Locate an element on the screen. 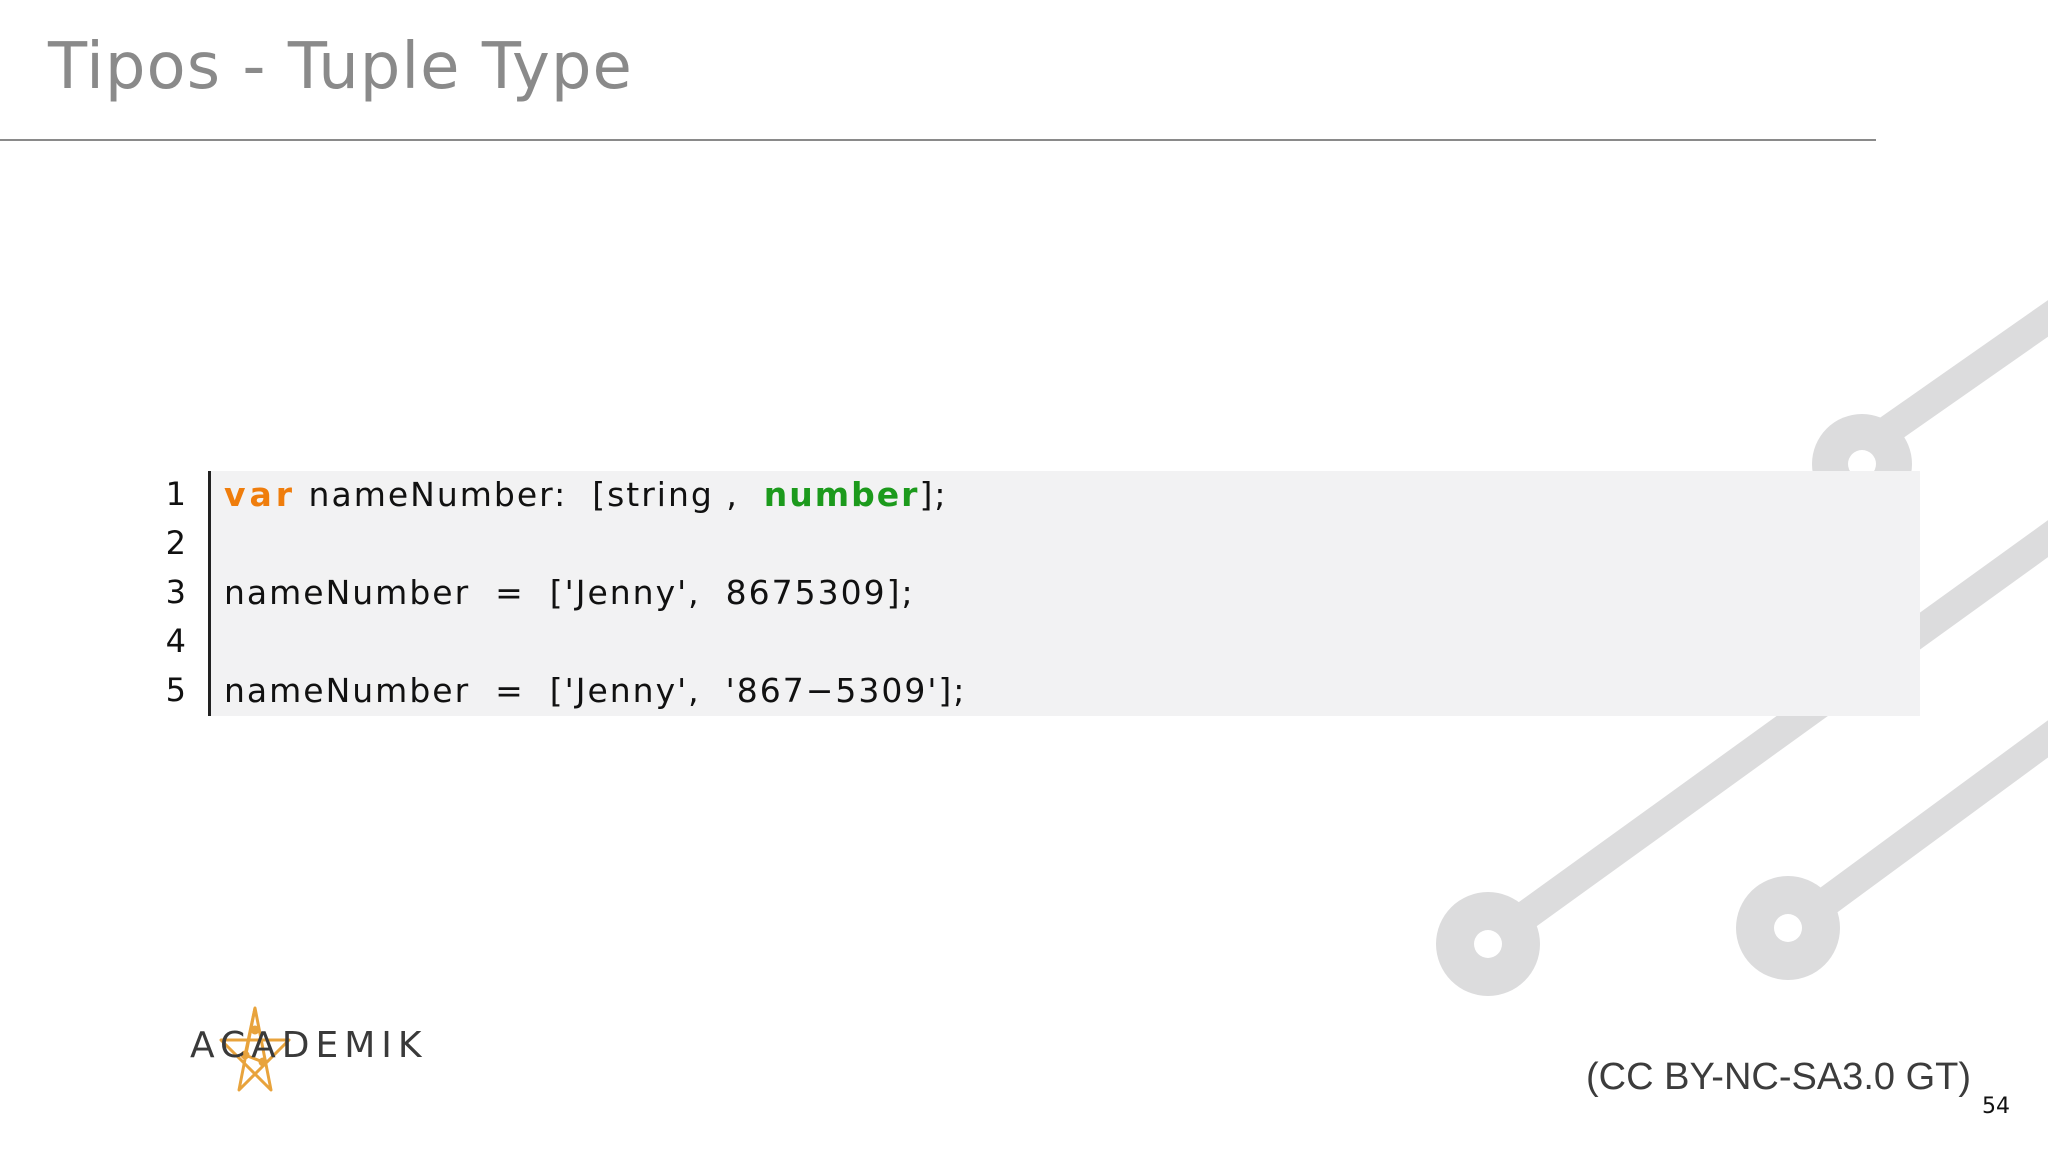 The height and width of the screenshot is (1152, 2048). line-number: 5 is located at coordinates (175, 690).